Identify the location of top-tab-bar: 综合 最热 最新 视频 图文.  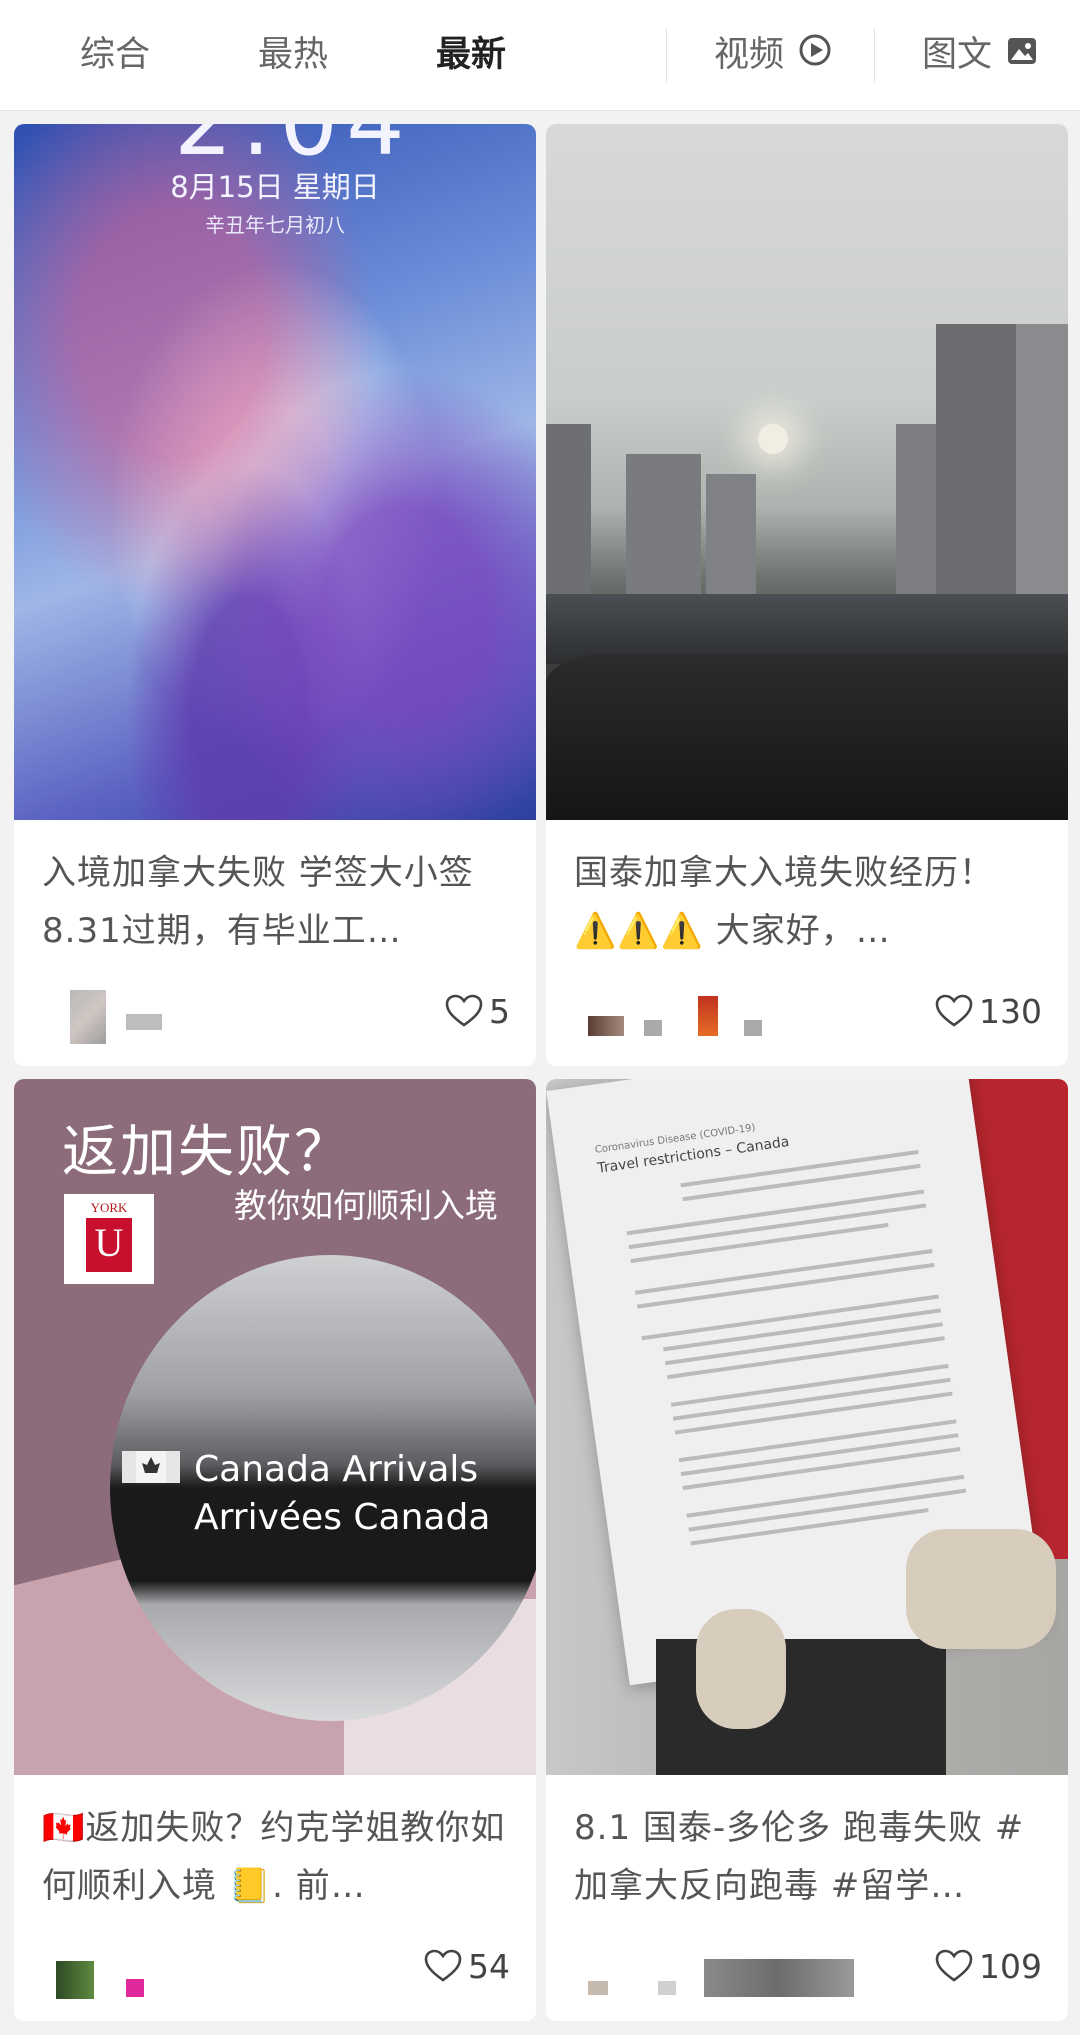
(540, 55).